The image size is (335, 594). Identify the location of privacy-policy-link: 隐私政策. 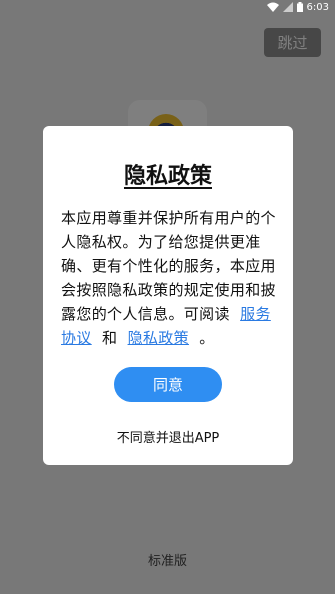
(158, 338).